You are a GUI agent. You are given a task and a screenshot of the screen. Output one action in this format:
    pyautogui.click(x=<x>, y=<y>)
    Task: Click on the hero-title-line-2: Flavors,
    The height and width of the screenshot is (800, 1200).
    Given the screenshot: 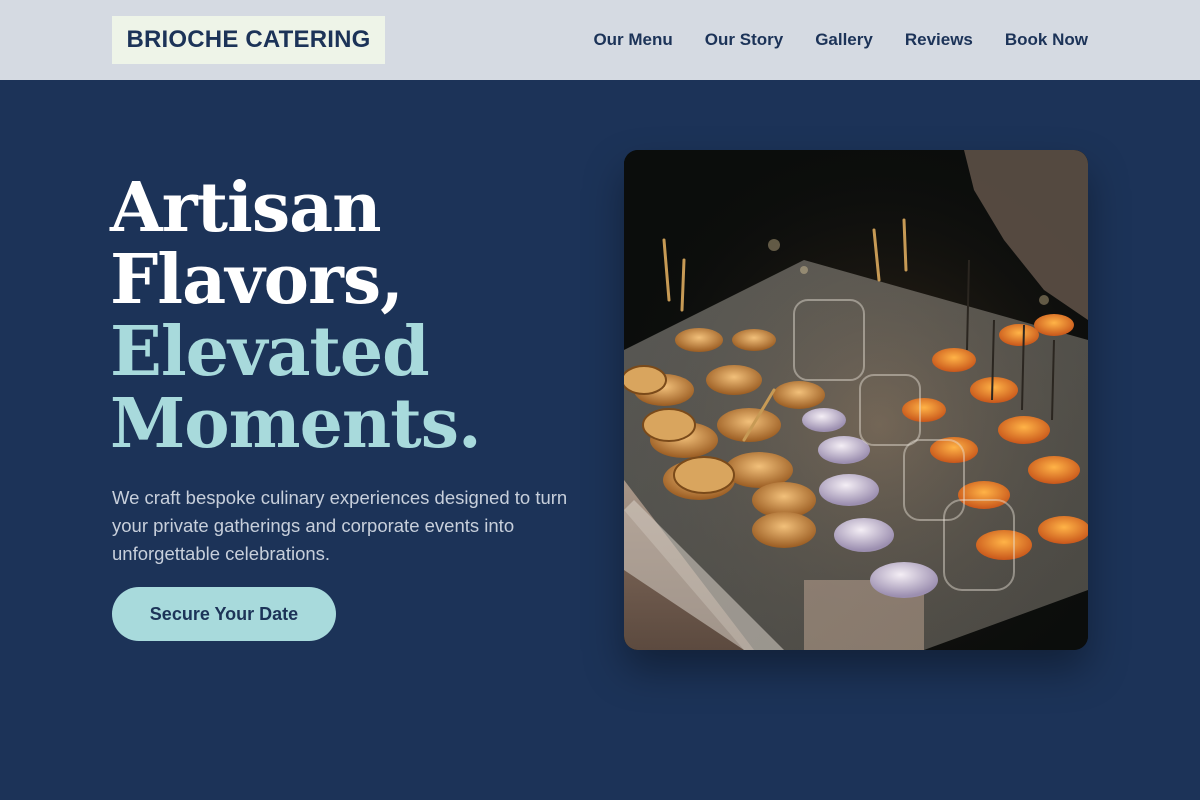 What is the action you would take?
    pyautogui.click(x=257, y=280)
    